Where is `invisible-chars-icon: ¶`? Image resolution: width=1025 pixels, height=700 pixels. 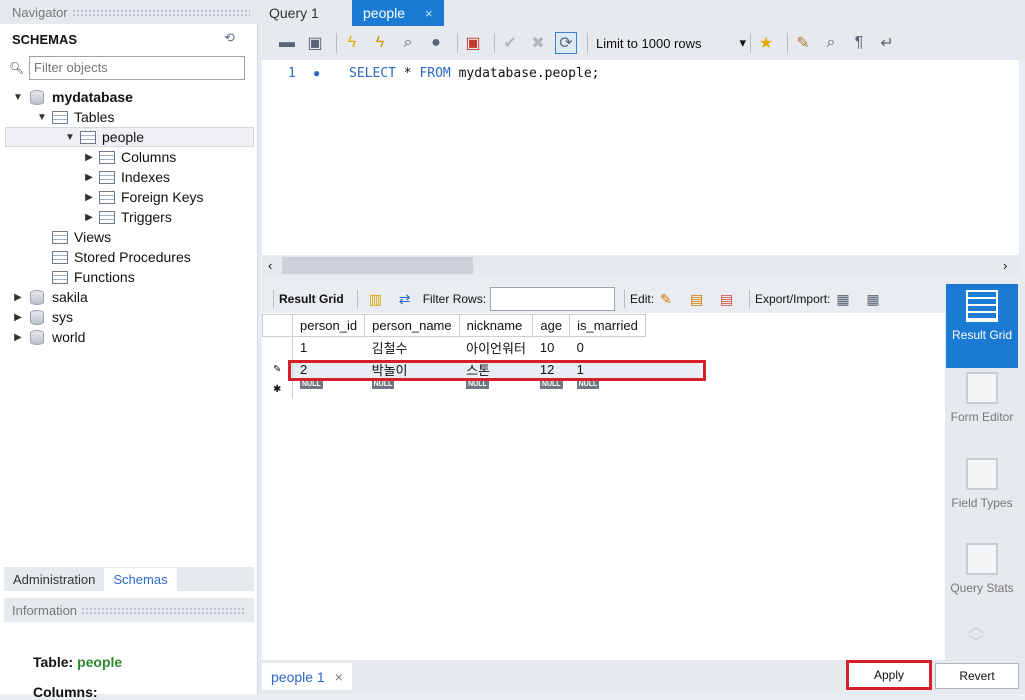 invisible-chars-icon: ¶ is located at coordinates (859, 43).